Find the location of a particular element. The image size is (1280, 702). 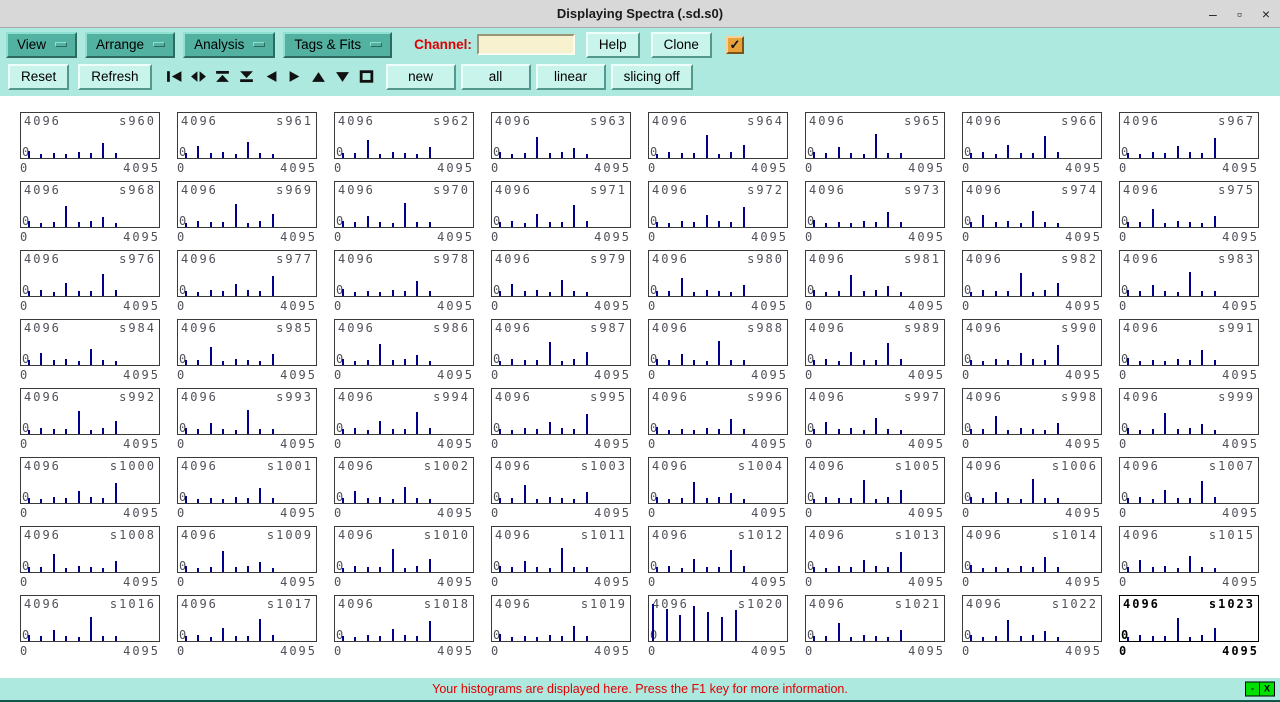

spectrum-plot: 4096 s992 0 is located at coordinates (90, 411).